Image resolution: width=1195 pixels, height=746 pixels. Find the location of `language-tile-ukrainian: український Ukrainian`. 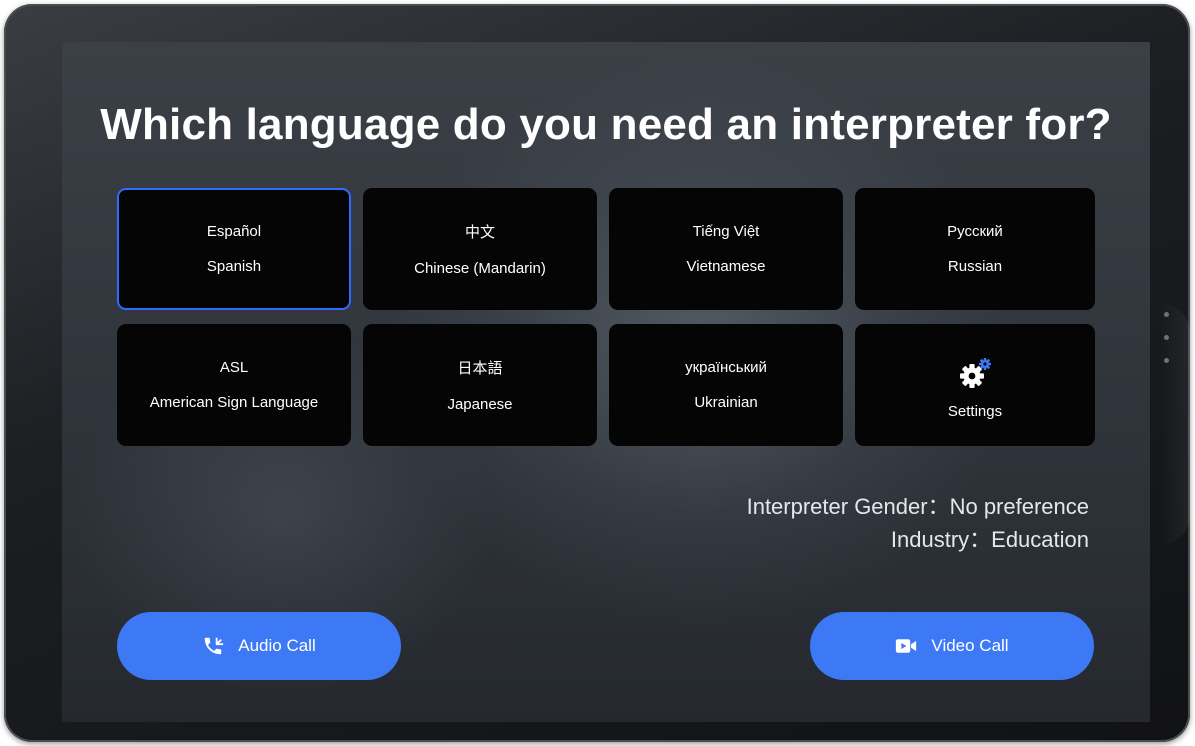

language-tile-ukrainian: український Ukrainian is located at coordinates (726, 385).